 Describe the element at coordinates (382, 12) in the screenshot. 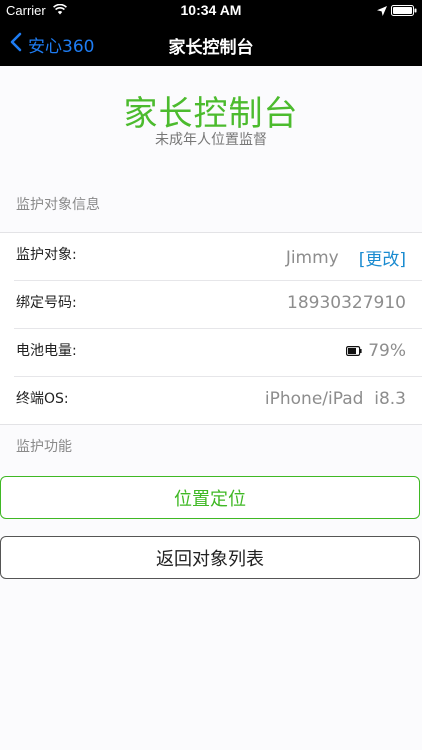

I see `location-arrow-icon` at that location.